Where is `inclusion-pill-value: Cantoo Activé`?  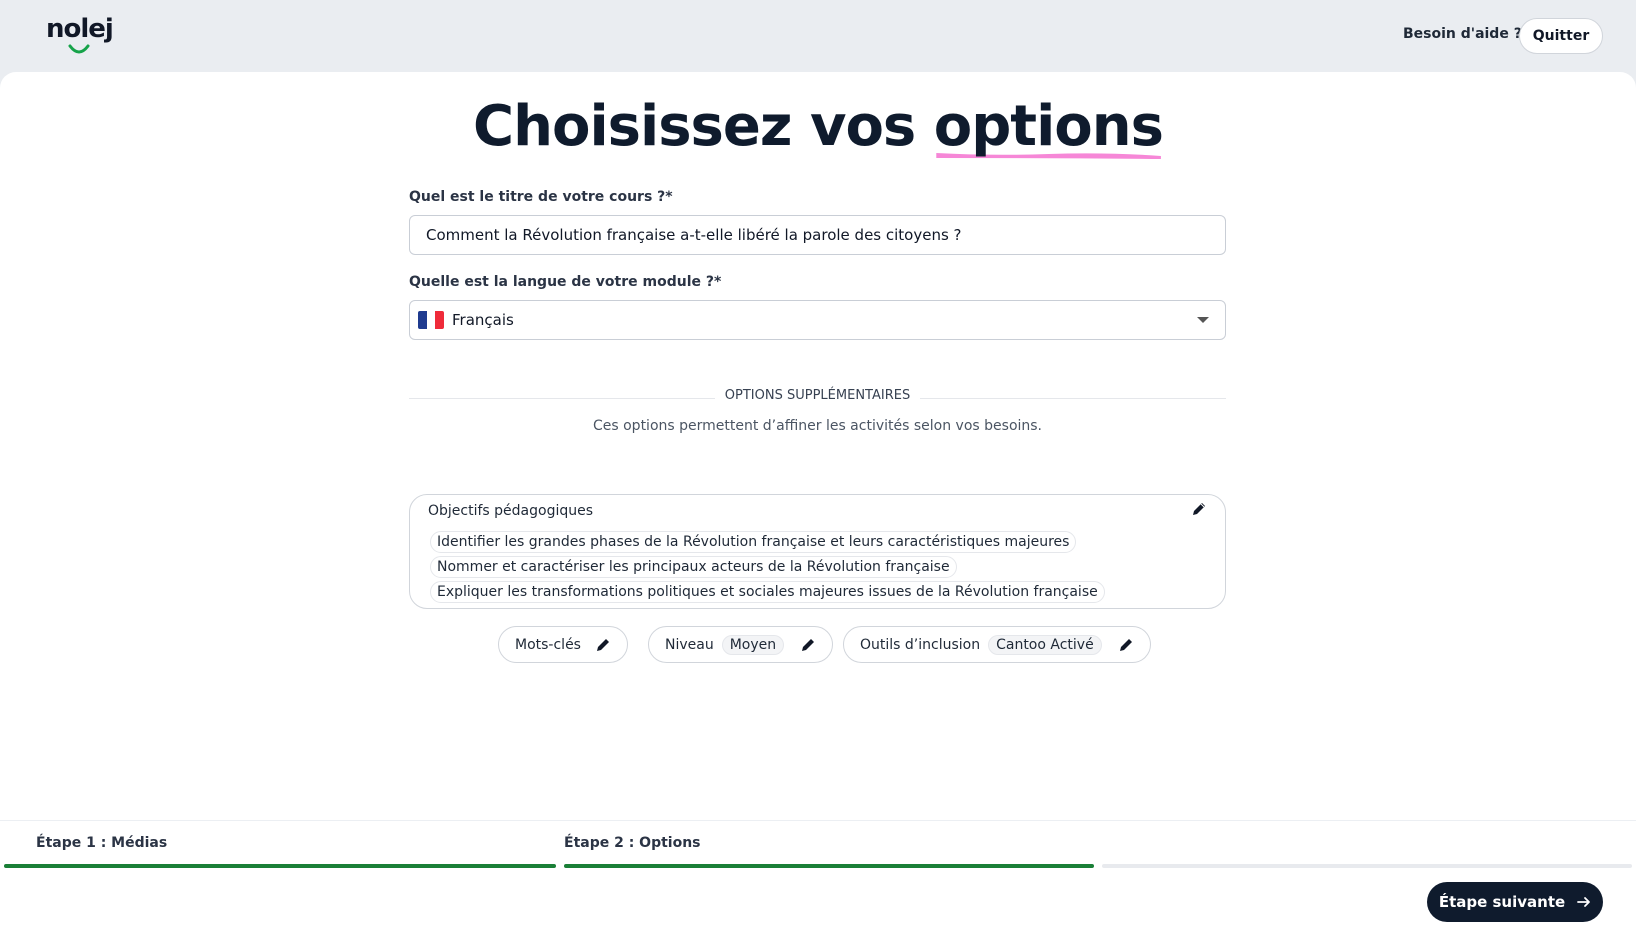
inclusion-pill-value: Cantoo Activé is located at coordinates (1045, 644).